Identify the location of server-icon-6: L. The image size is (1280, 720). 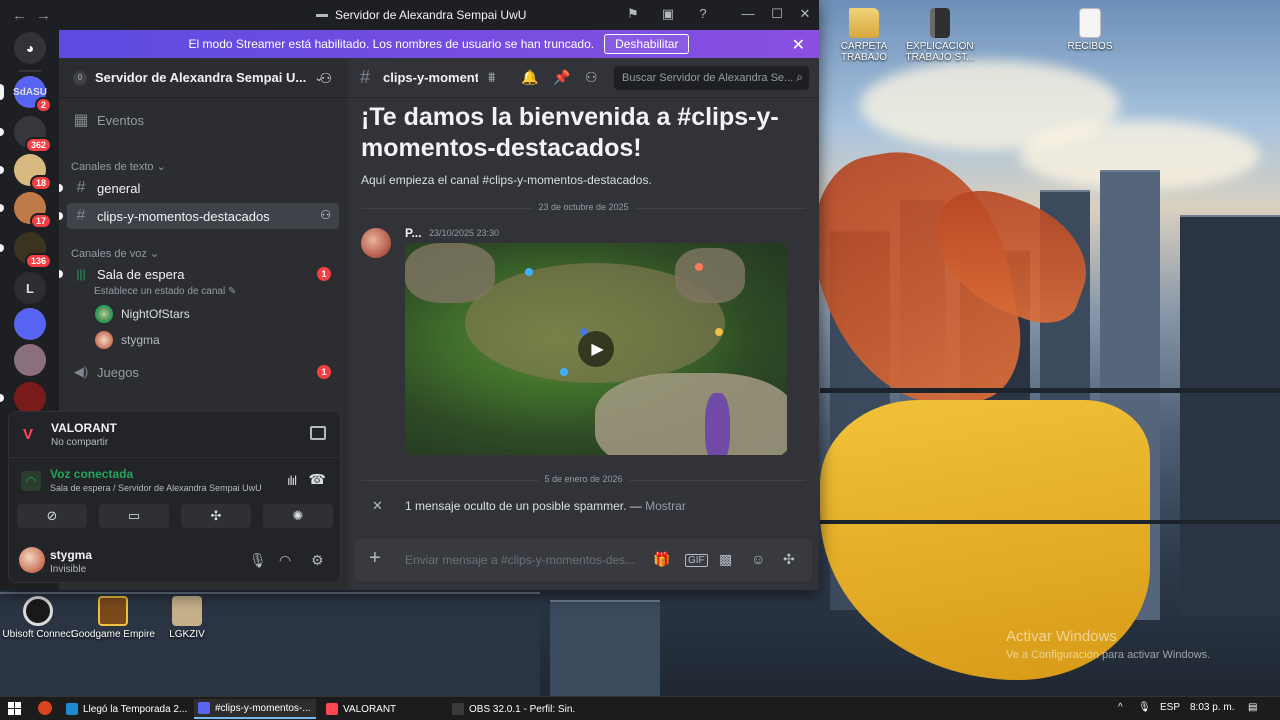
(30, 288).